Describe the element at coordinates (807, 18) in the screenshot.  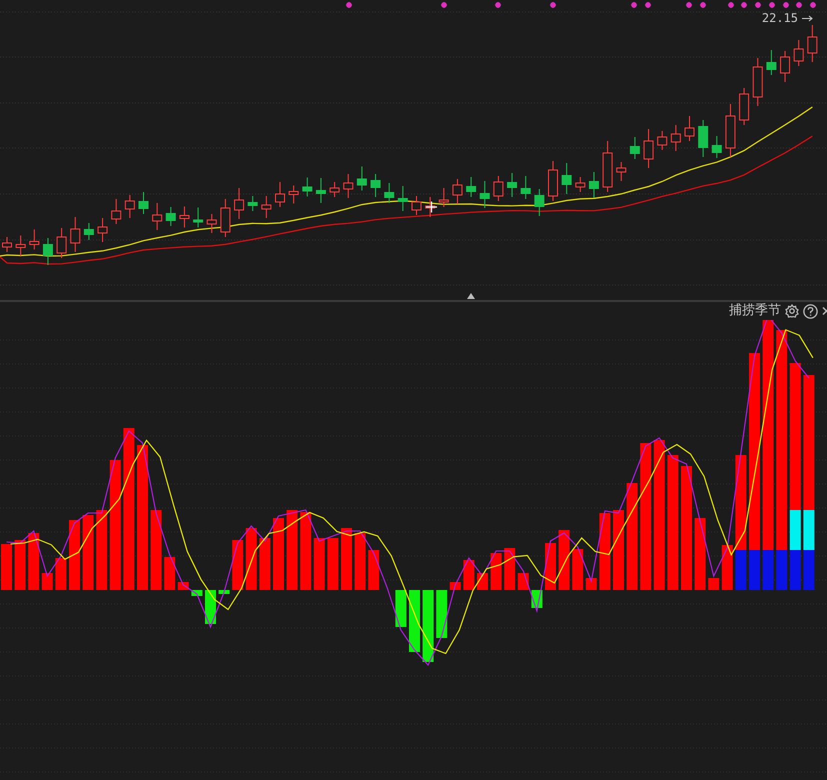
I see `arrow-right-icon` at that location.